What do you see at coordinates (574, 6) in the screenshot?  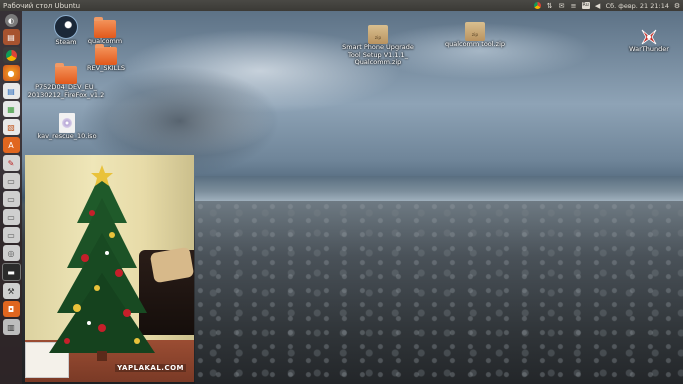 I see `audio-icon: ≡` at bounding box center [574, 6].